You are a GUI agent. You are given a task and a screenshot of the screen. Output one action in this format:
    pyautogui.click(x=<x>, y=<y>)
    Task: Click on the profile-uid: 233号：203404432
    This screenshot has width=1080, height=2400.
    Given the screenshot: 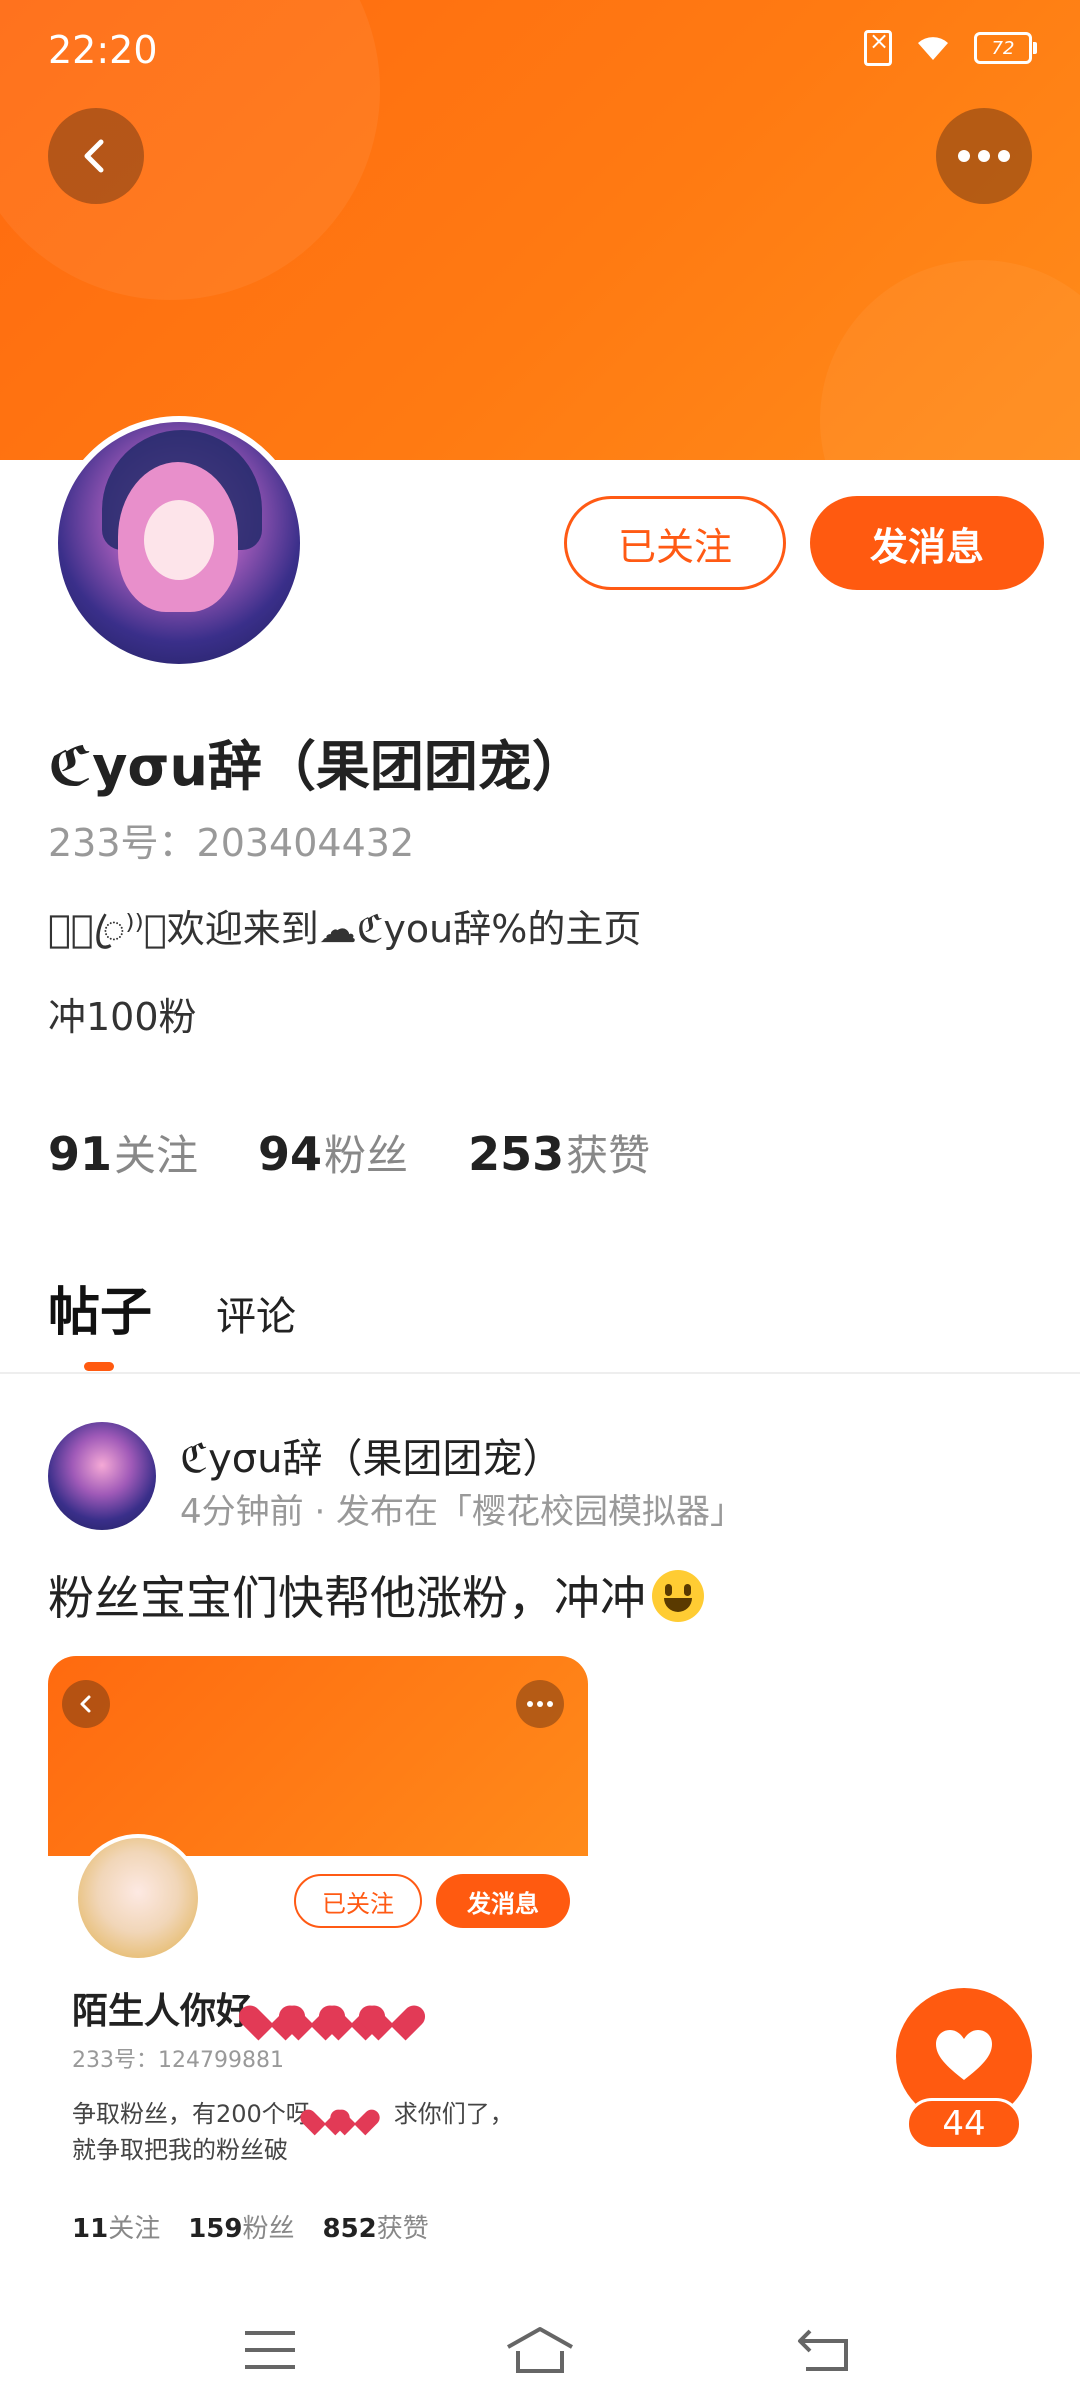 What is the action you would take?
    pyautogui.click(x=231, y=843)
    